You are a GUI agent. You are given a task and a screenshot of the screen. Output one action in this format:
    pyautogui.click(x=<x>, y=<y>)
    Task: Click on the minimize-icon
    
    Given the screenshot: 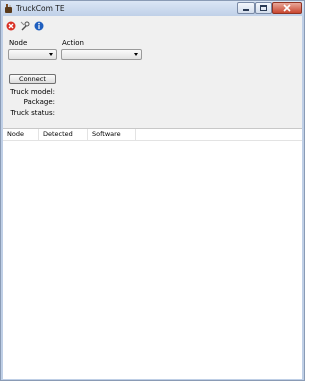 What is the action you would take?
    pyautogui.click(x=246, y=10)
    